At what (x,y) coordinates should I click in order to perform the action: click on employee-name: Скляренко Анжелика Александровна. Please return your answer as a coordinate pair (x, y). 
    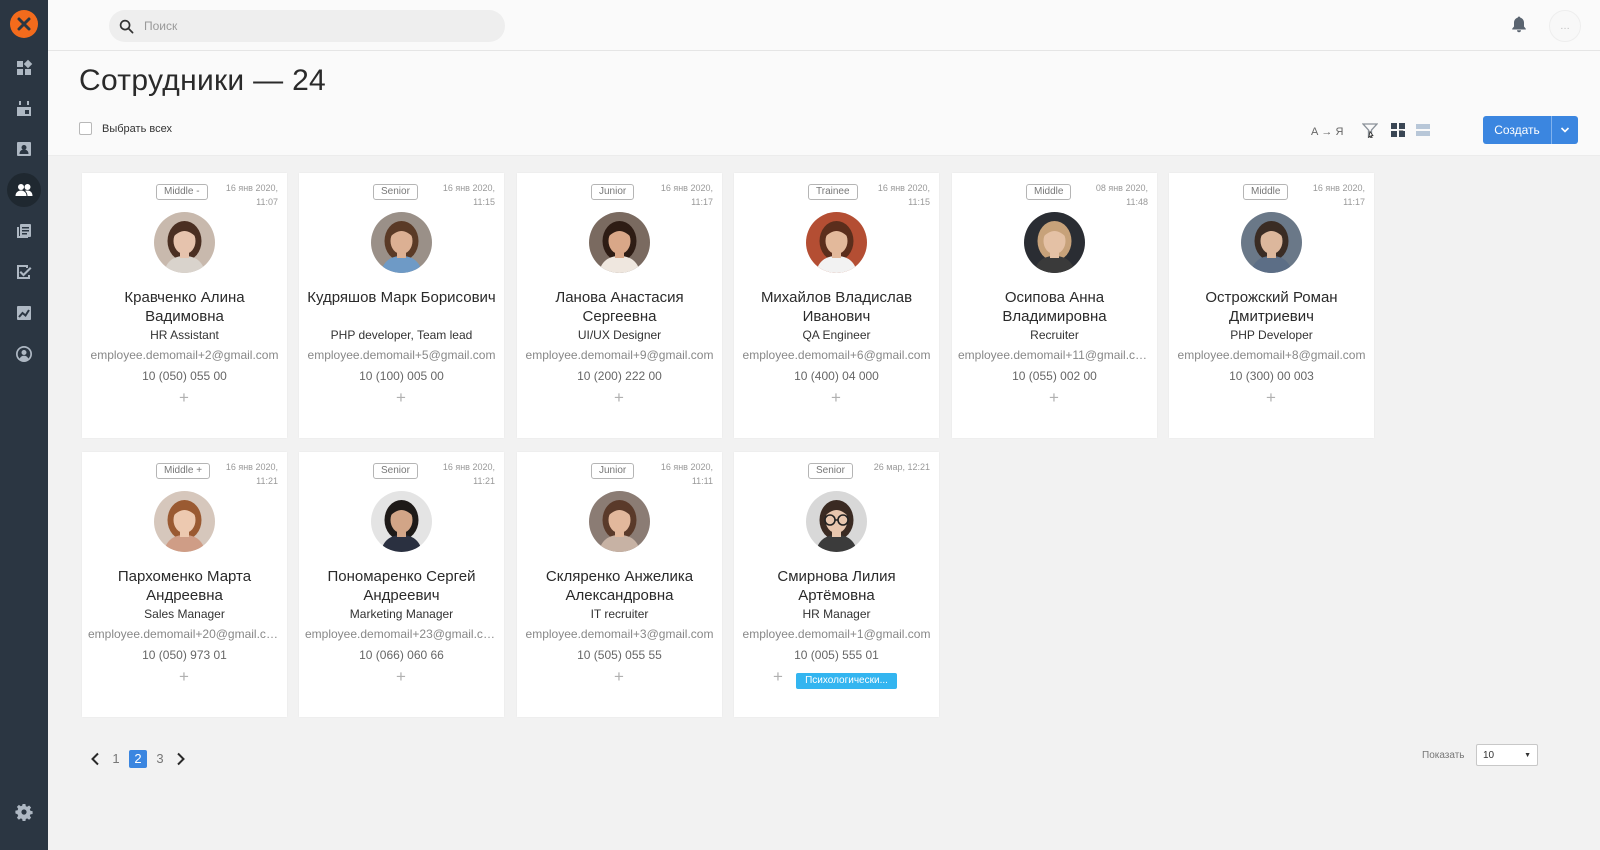
    Looking at the image, I should click on (619, 586).